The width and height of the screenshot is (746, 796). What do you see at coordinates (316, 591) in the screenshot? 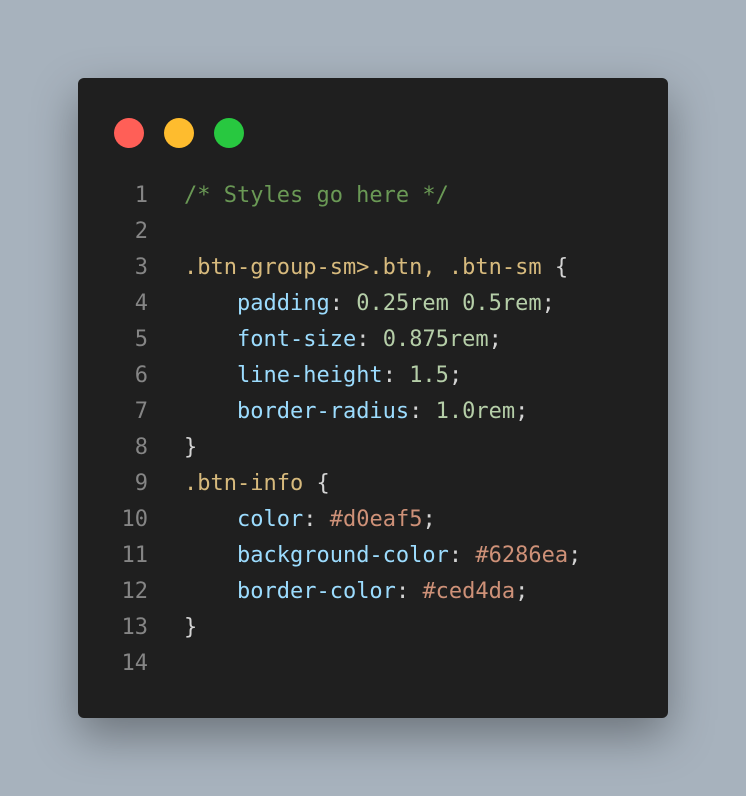
I see `code-token-prop: border-color` at bounding box center [316, 591].